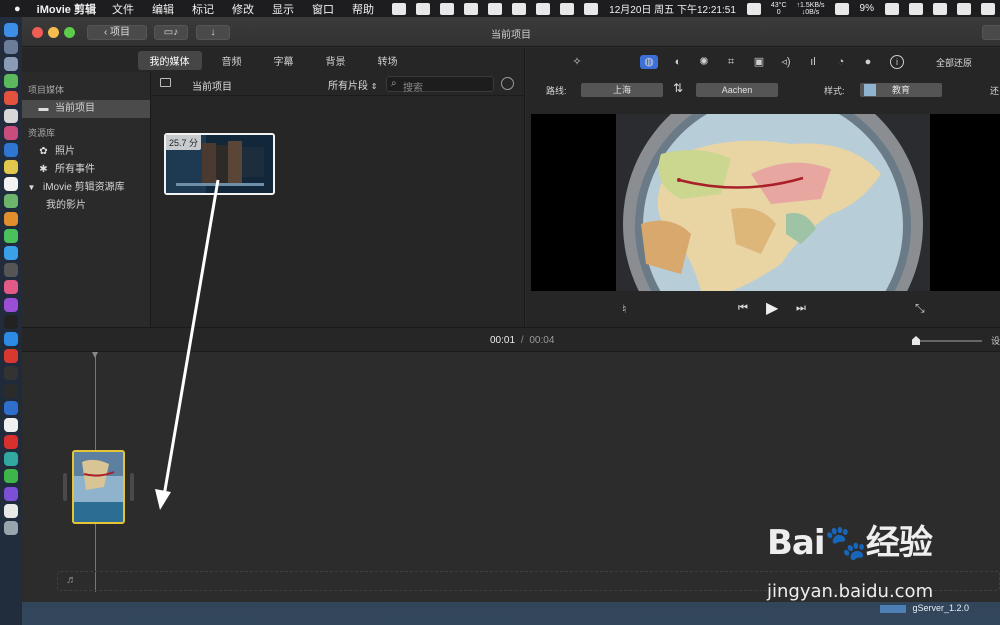 The image size is (1000, 625). What do you see at coordinates (65, 487) in the screenshot?
I see `clip-trim-handle-left` at bounding box center [65, 487].